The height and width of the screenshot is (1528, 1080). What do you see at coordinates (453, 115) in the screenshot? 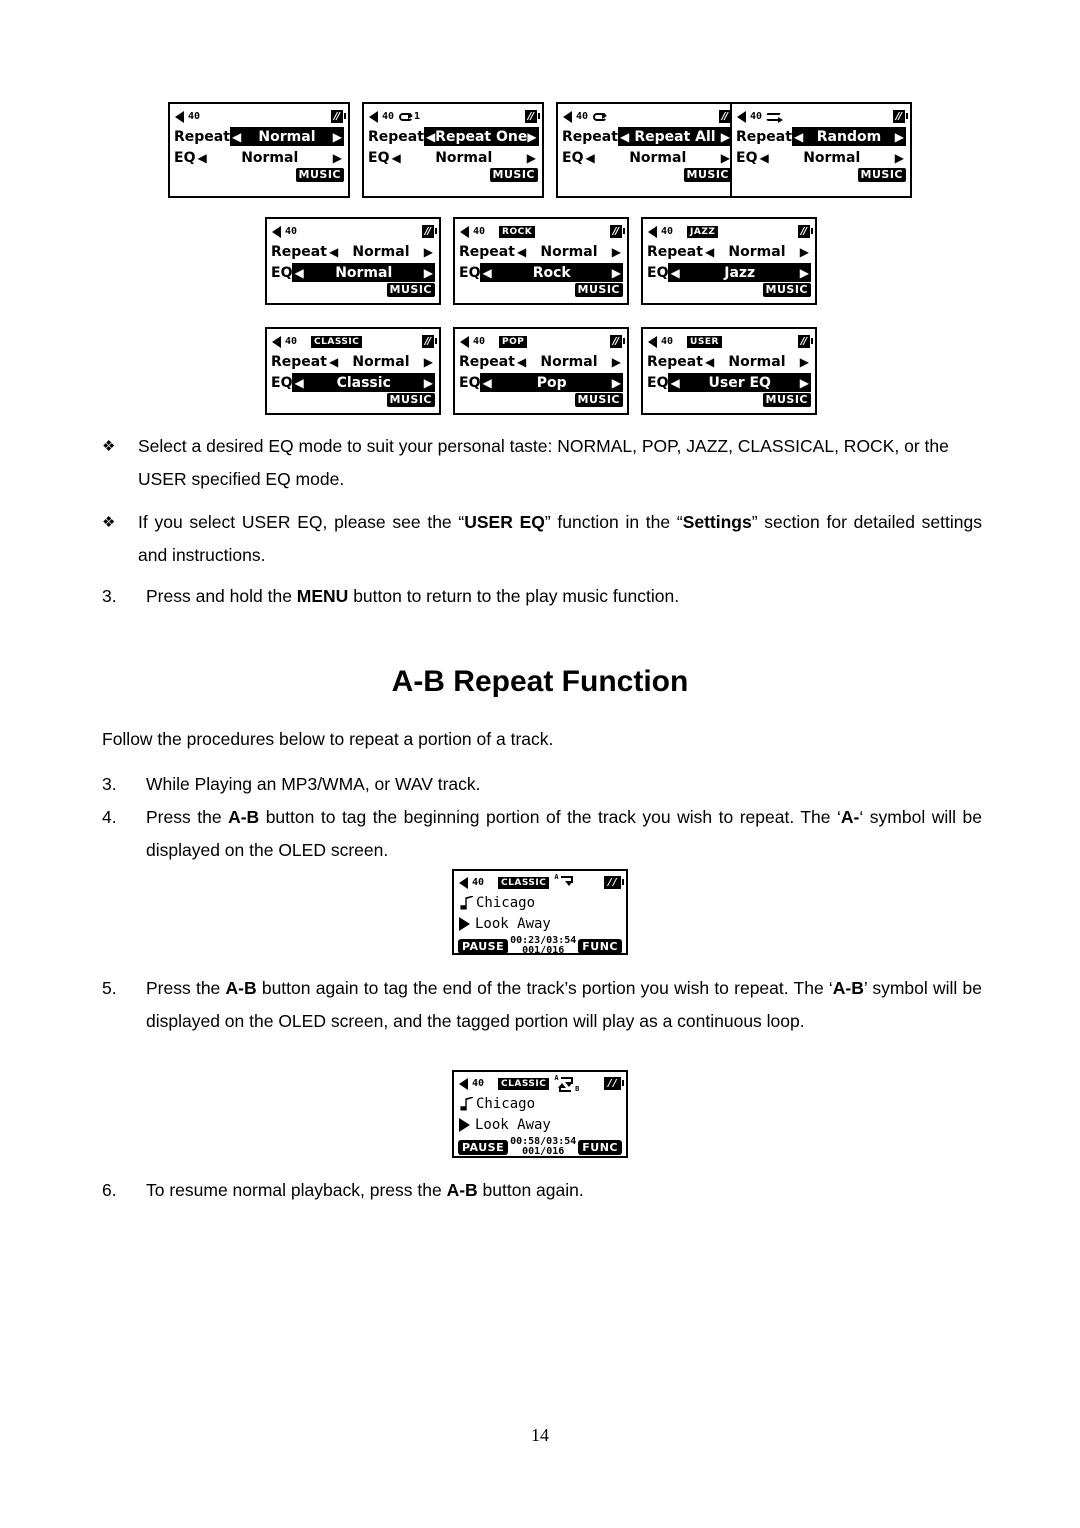
I see `lcd-status-bar: 40 1 //` at bounding box center [453, 115].